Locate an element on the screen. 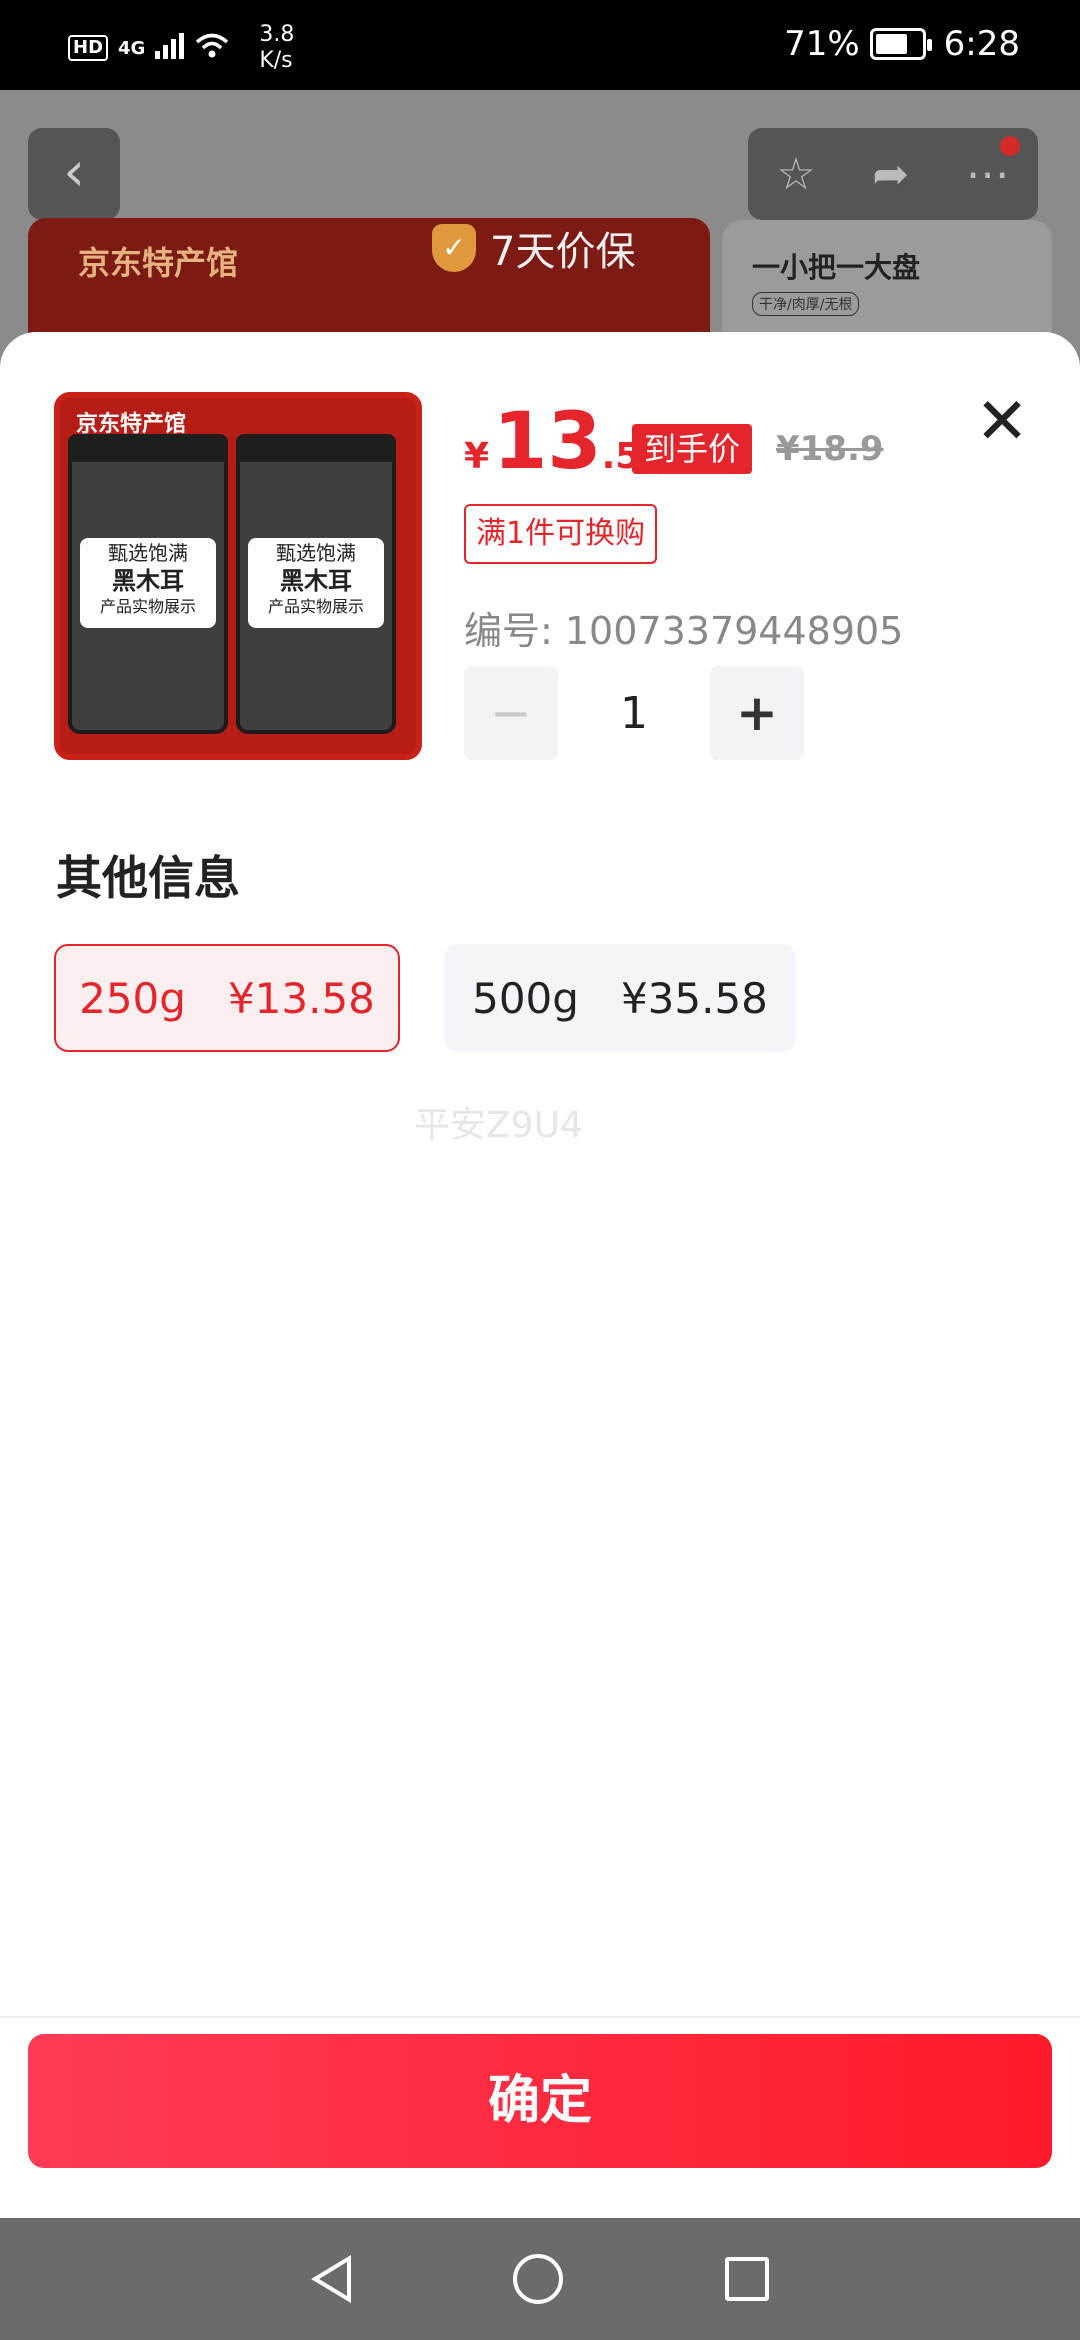  nav-home-icon is located at coordinates (538, 2279).